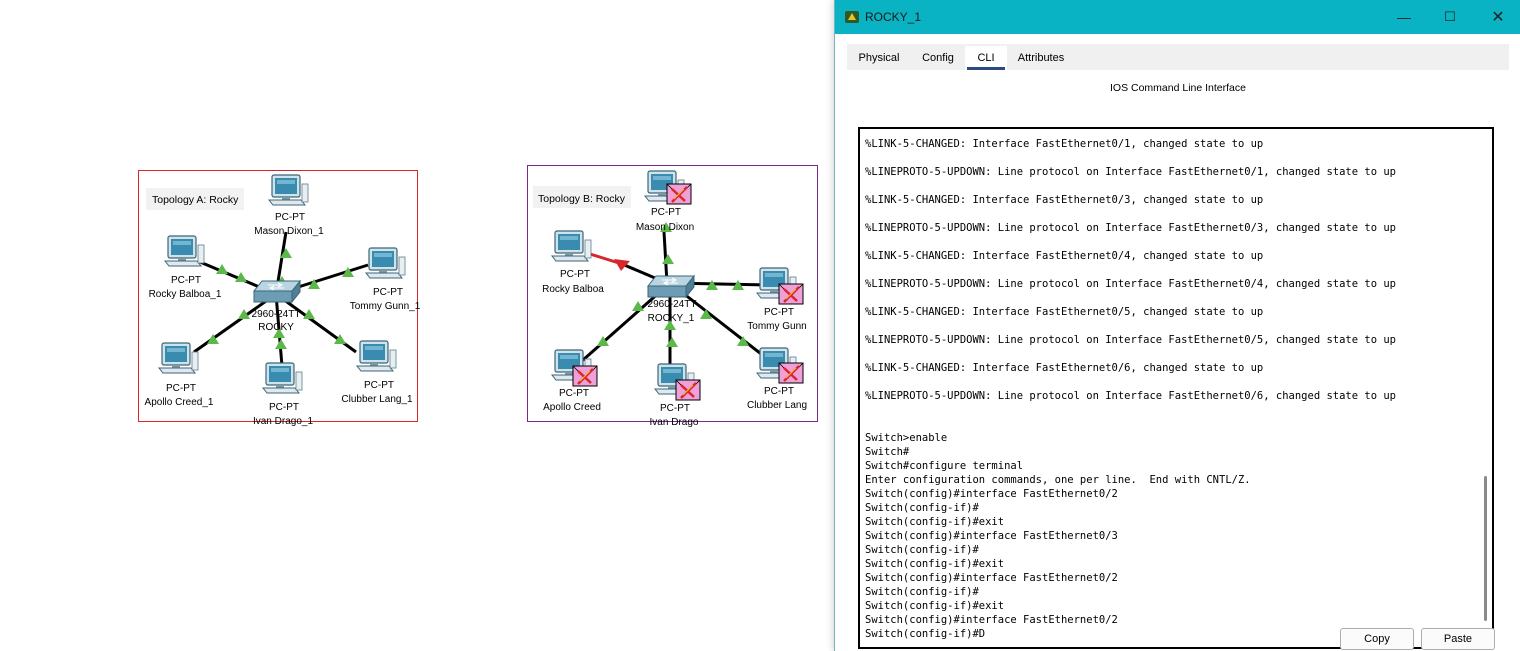  What do you see at coordinates (665, 227) in the screenshot?
I see `pc-name-label: Mason Dixon` at bounding box center [665, 227].